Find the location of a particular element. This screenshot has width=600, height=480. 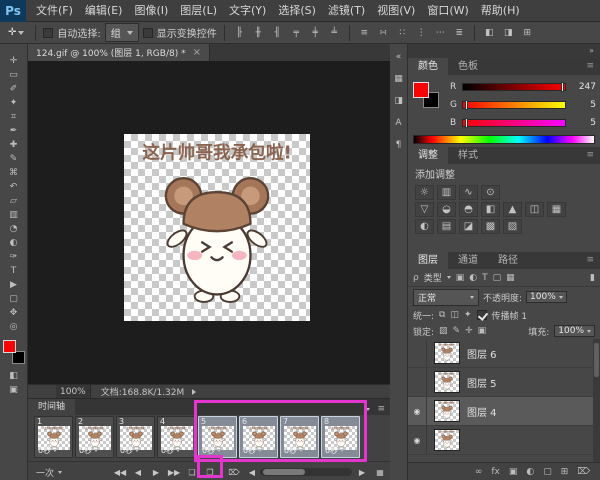

align-hcenter-icon: ╪ is located at coordinates (315, 32).